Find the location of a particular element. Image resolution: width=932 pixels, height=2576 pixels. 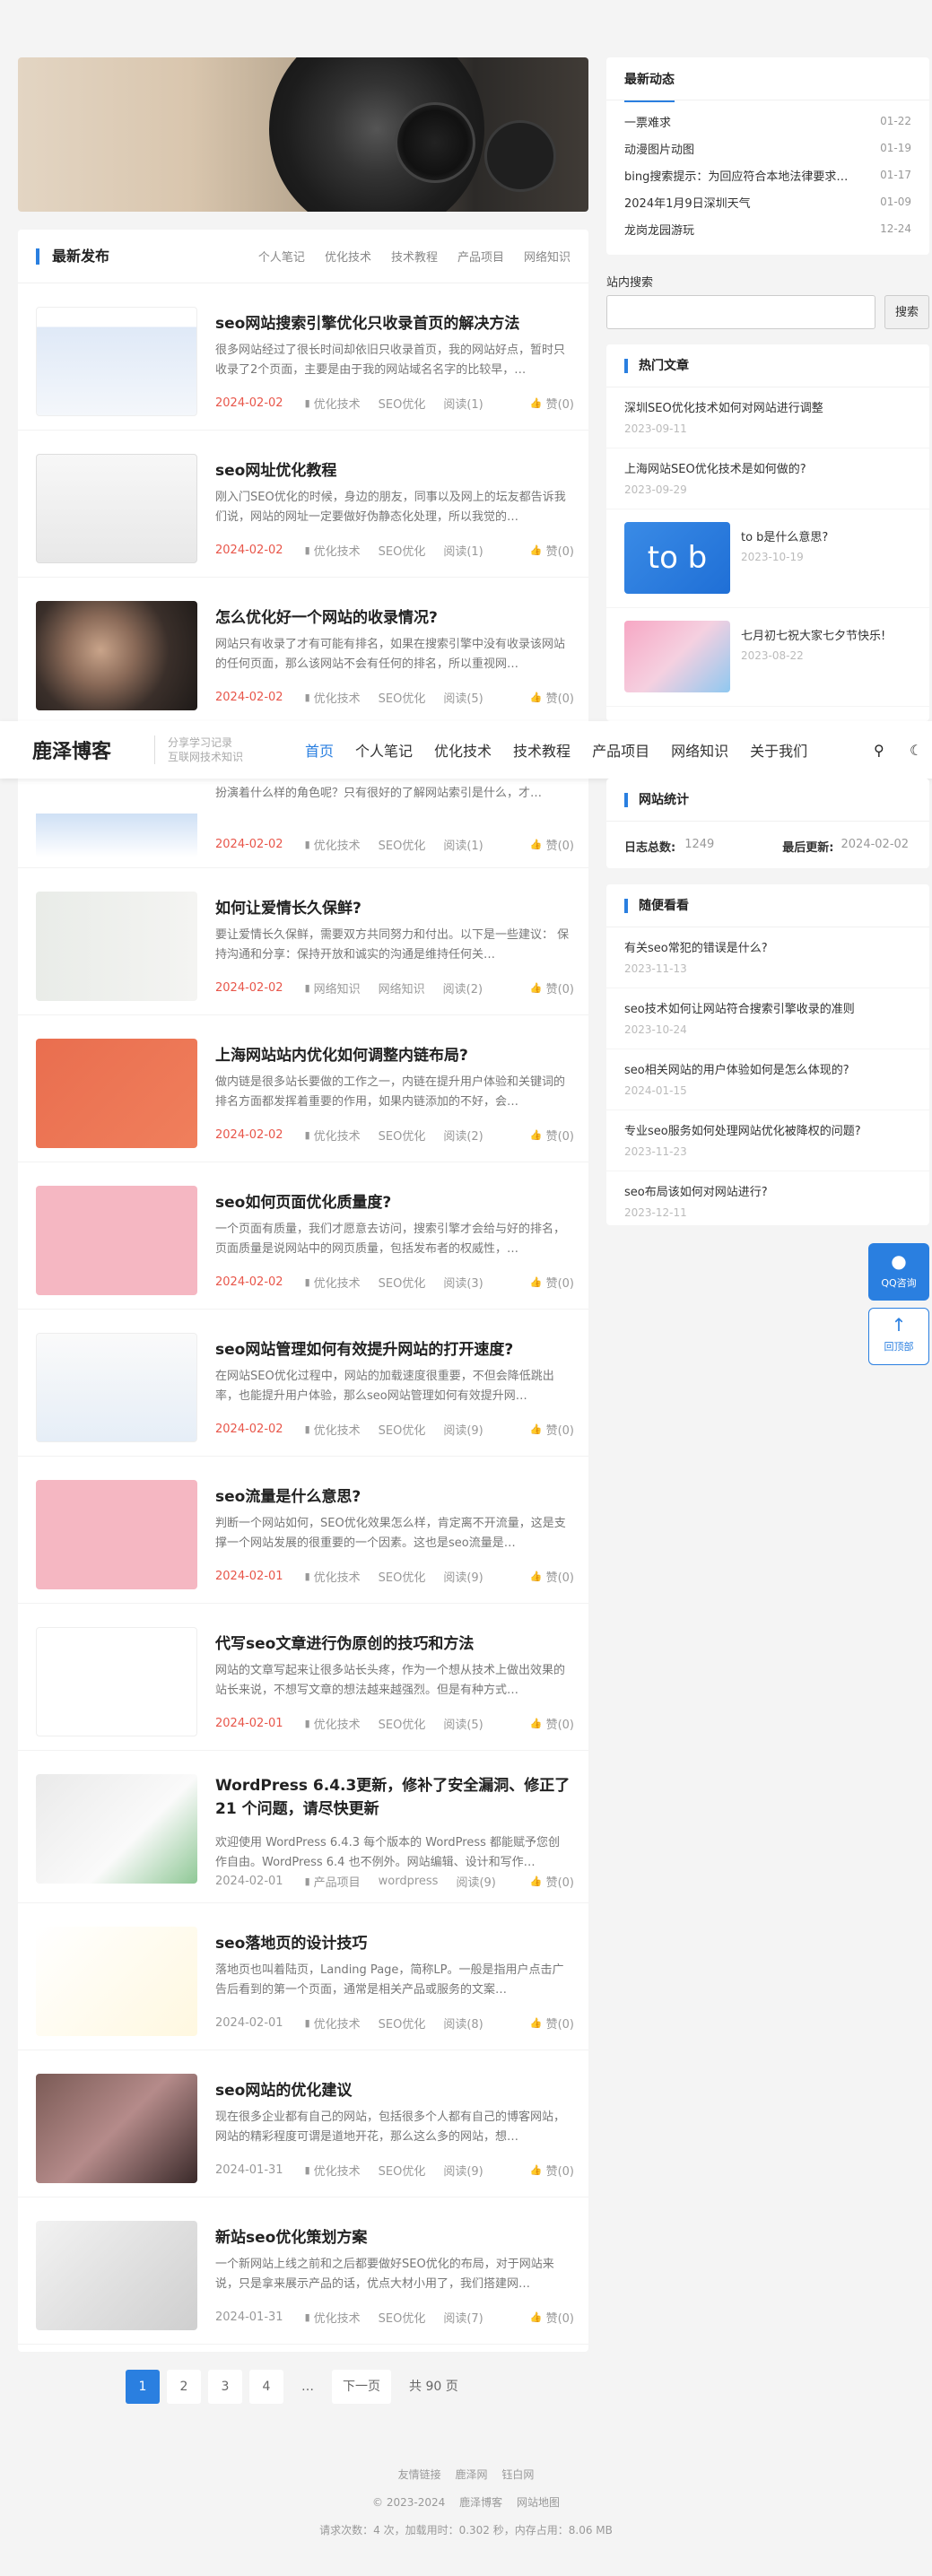

post-title: 上海网站站内优化如何调整内链布局? is located at coordinates (395, 1053).